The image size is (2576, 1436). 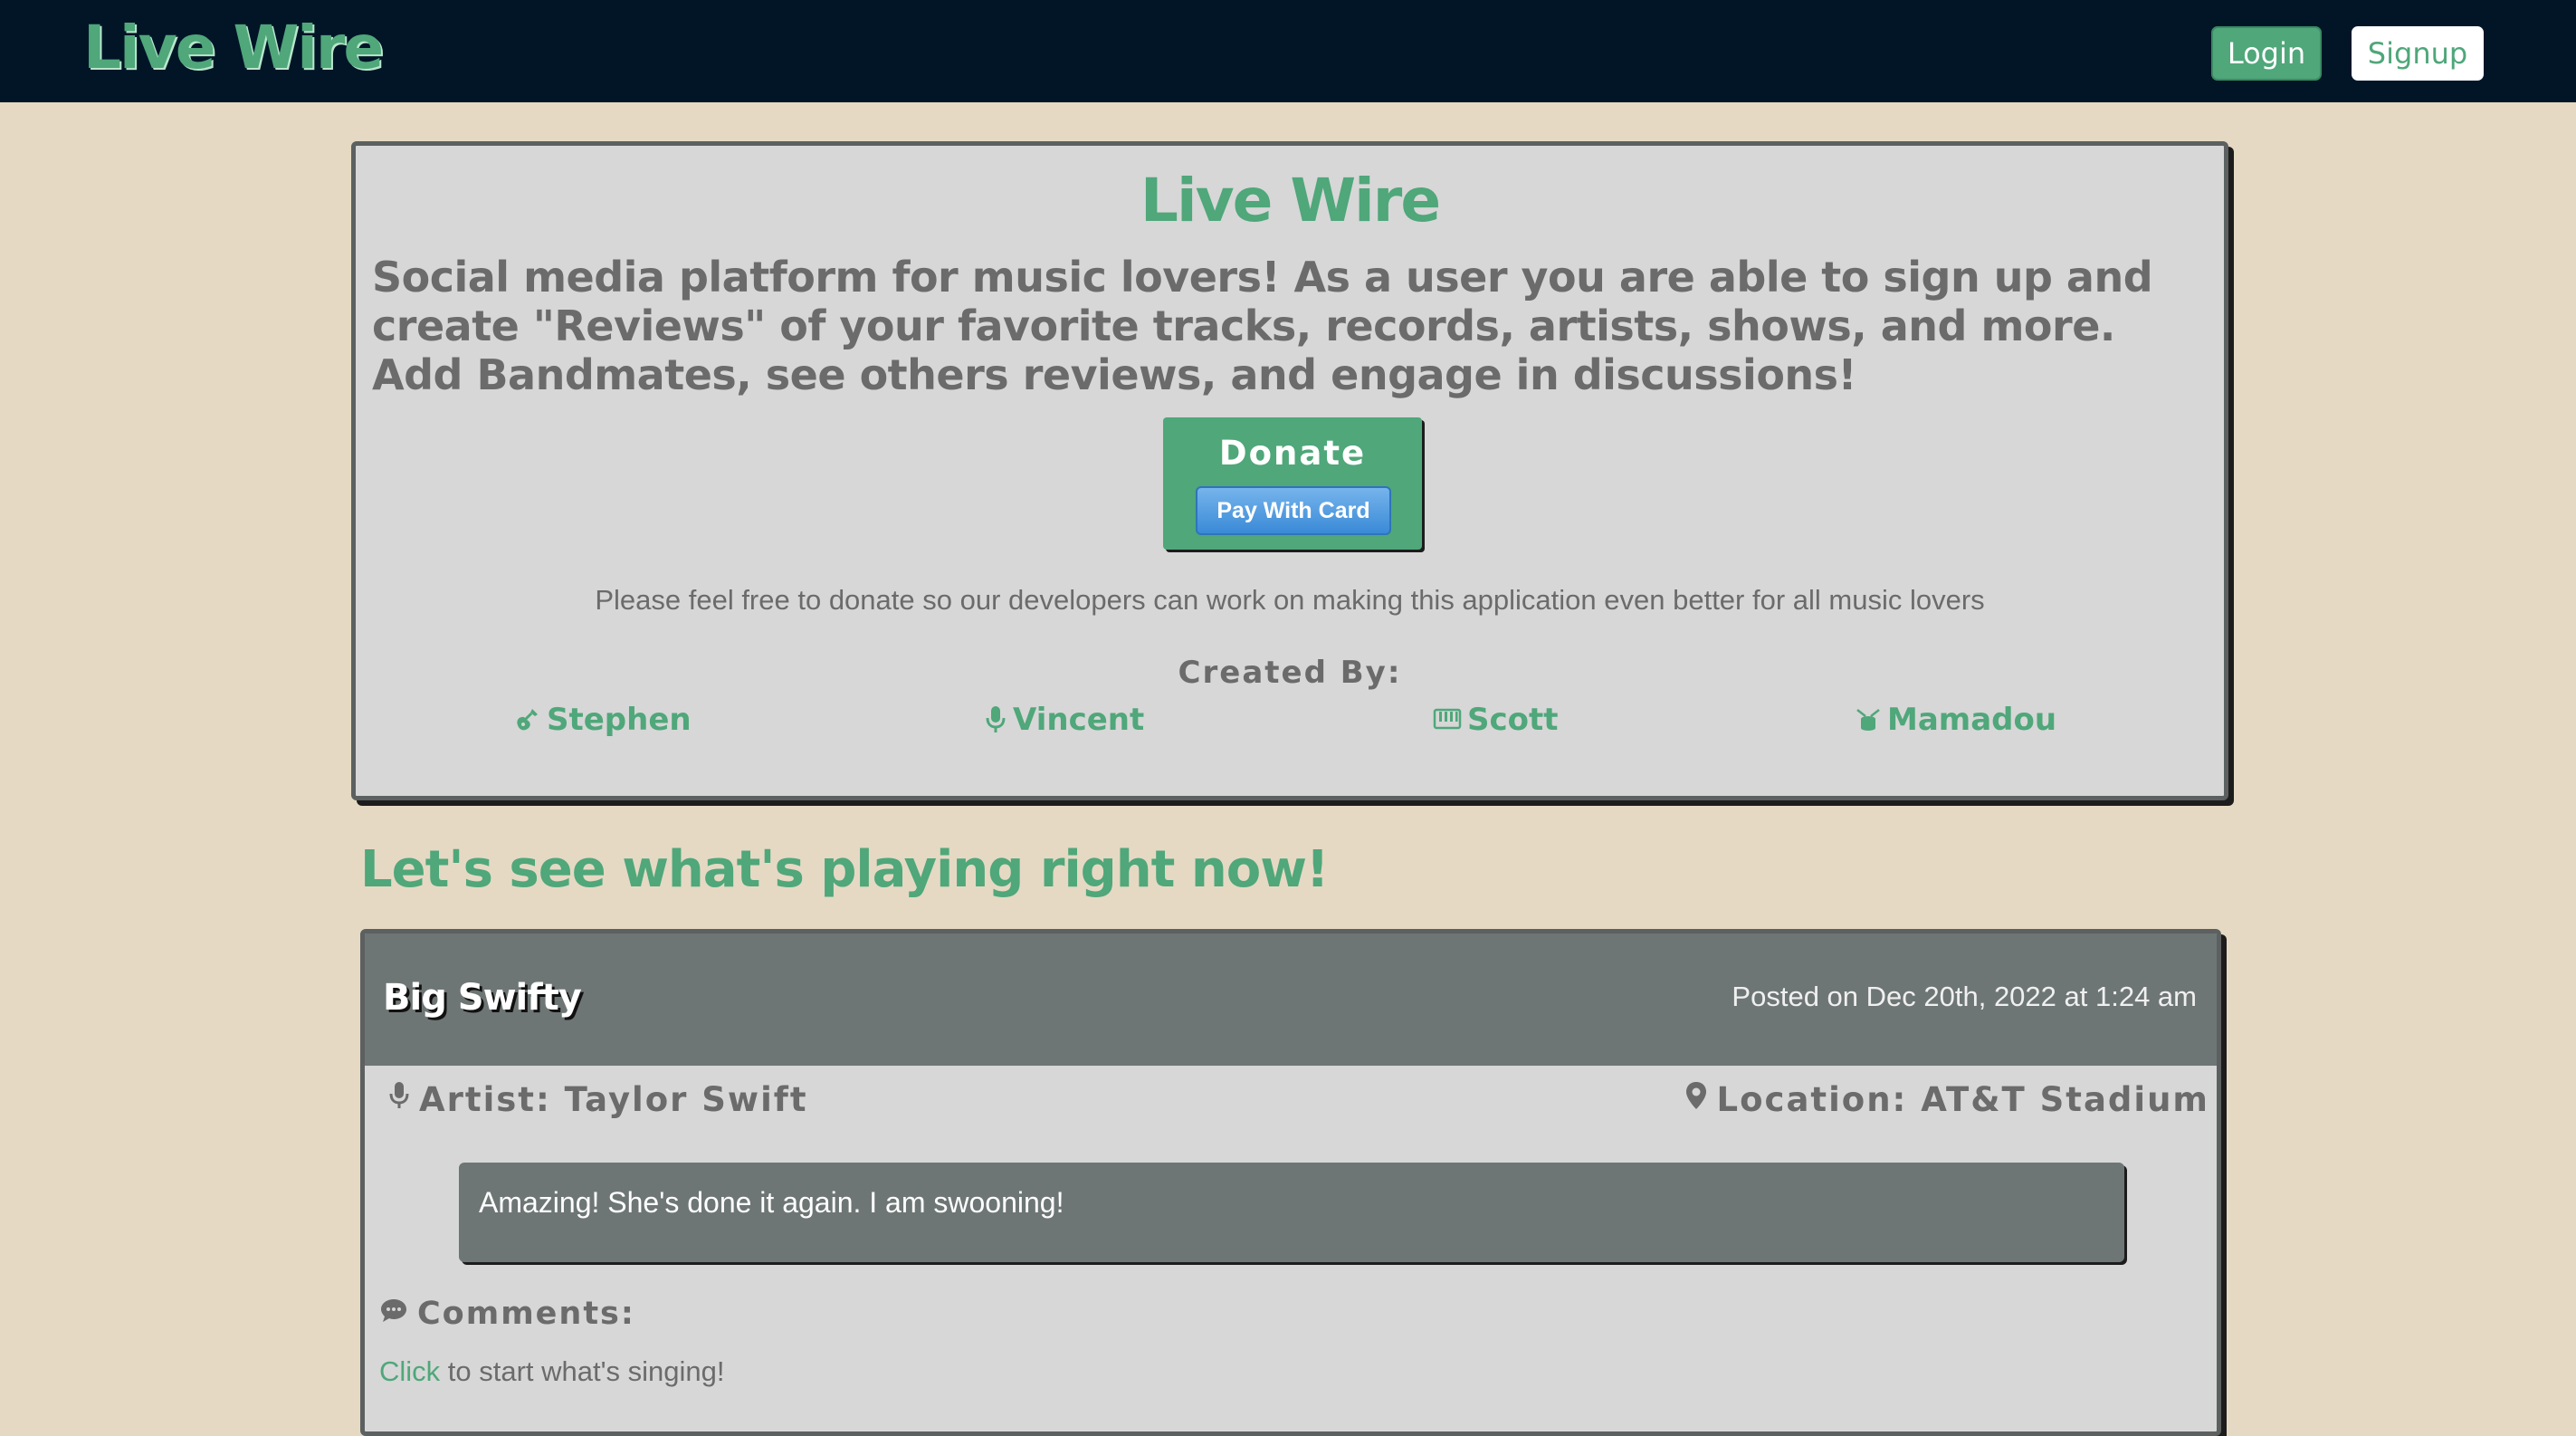 I want to click on comments-prompt-text: to start what's singing!, so click(x=583, y=1371).